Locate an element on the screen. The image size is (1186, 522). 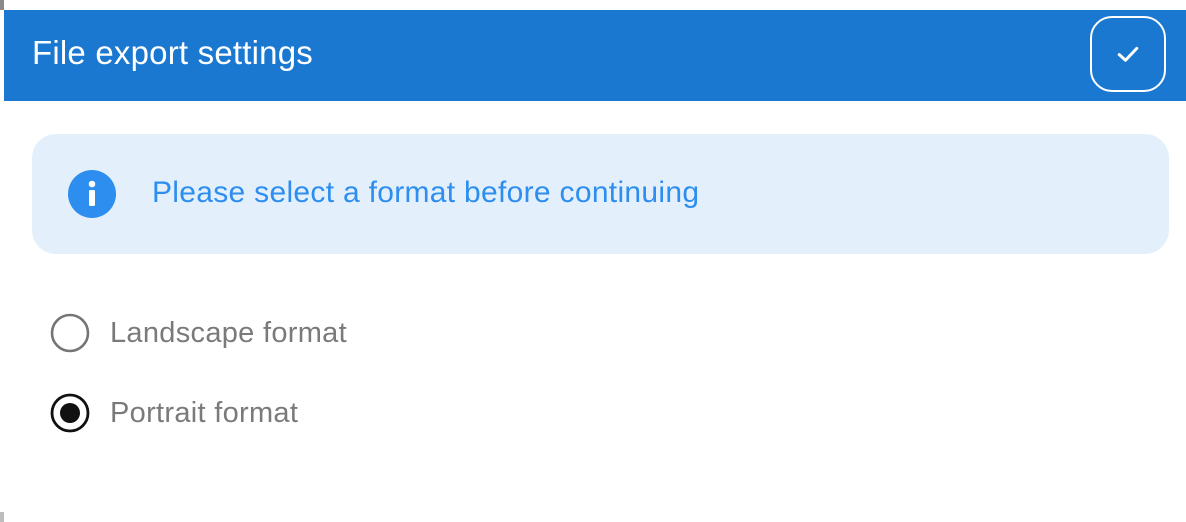
option-label-portrait: Portrait format is located at coordinates (204, 412).